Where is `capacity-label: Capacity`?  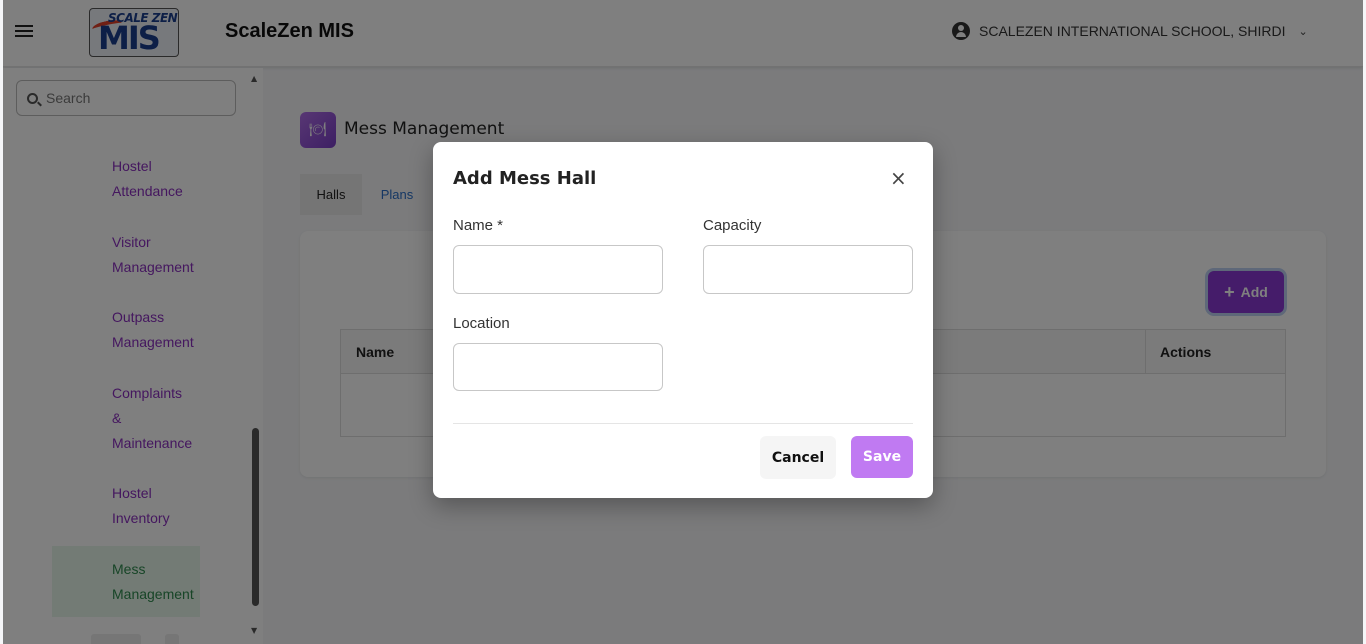 capacity-label: Capacity is located at coordinates (732, 225).